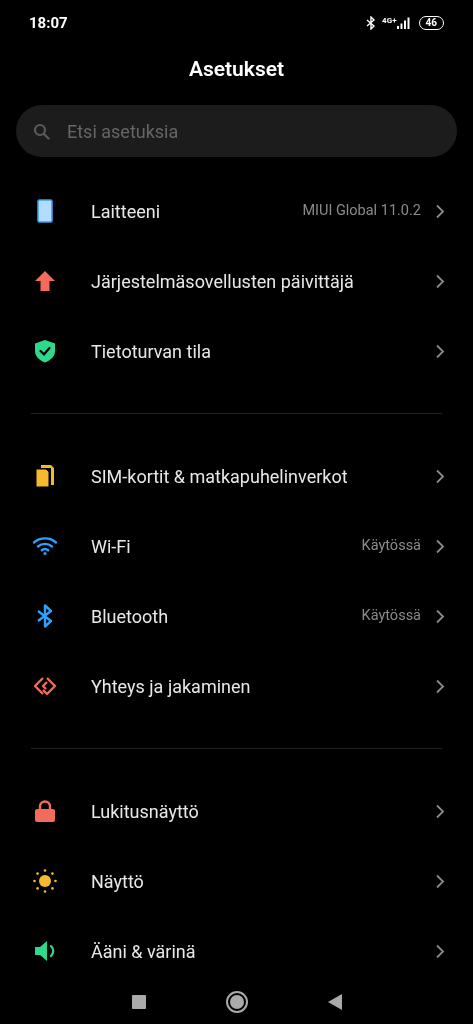 This screenshot has width=473, height=1024. I want to click on signal-icon, so click(403, 23).